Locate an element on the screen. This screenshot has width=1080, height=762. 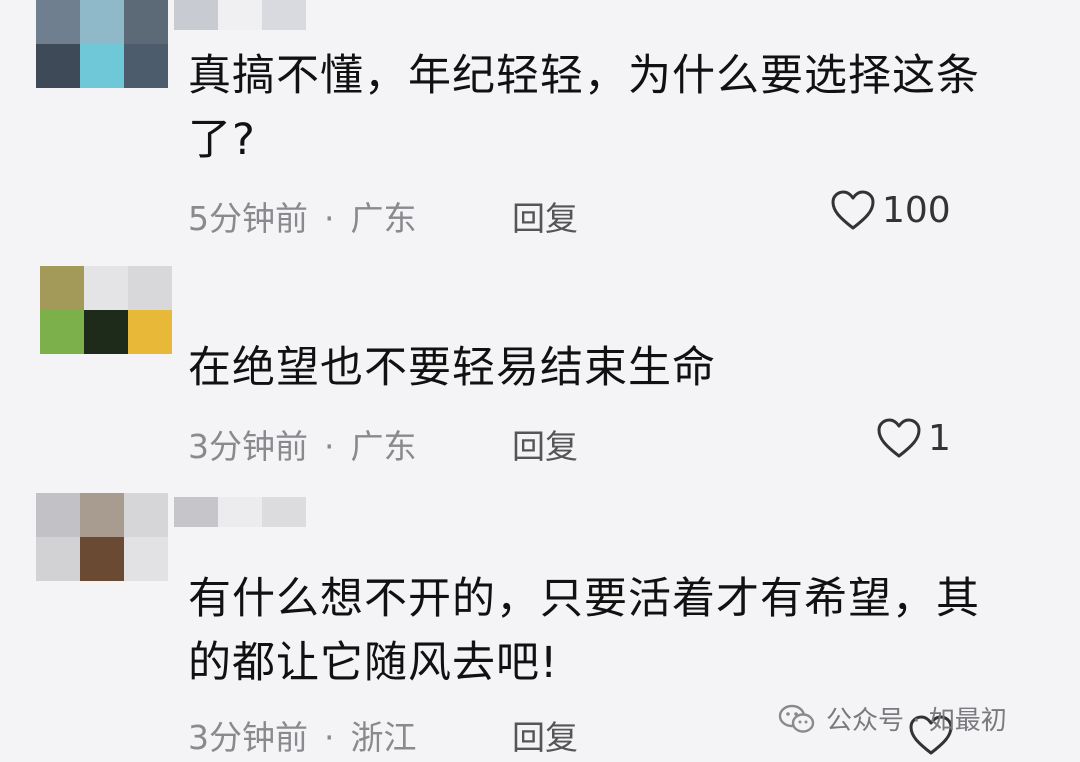
like-count: 100 is located at coordinates (916, 210).